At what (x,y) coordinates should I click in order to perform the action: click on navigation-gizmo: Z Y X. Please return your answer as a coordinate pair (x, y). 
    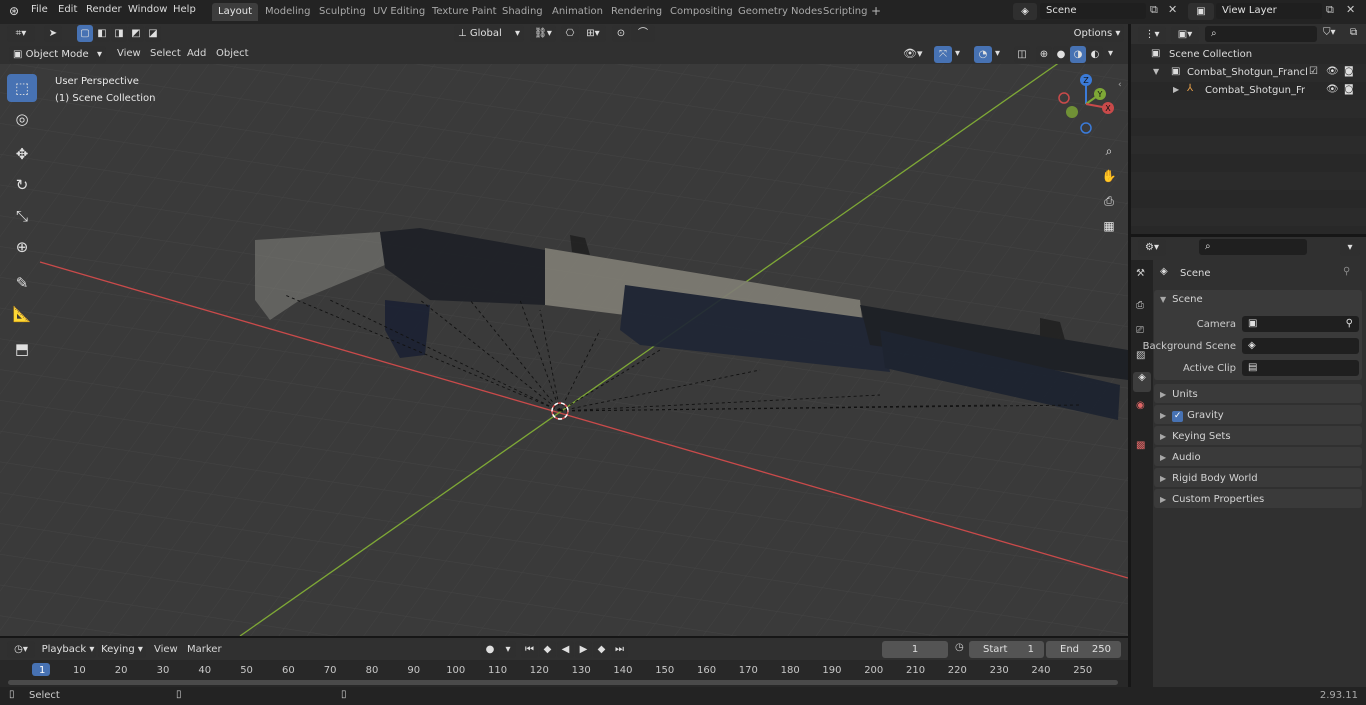
    Looking at the image, I should click on (1087, 107).